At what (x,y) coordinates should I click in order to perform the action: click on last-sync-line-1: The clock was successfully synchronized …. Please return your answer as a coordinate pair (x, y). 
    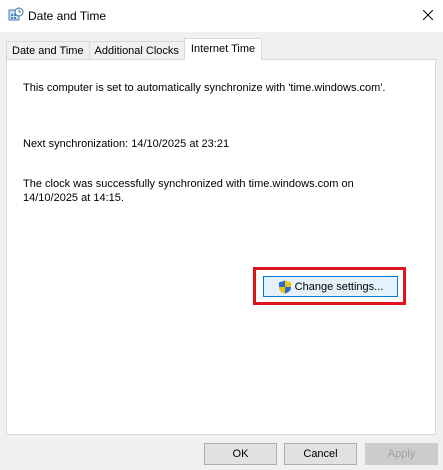
    Looking at the image, I should click on (188, 184).